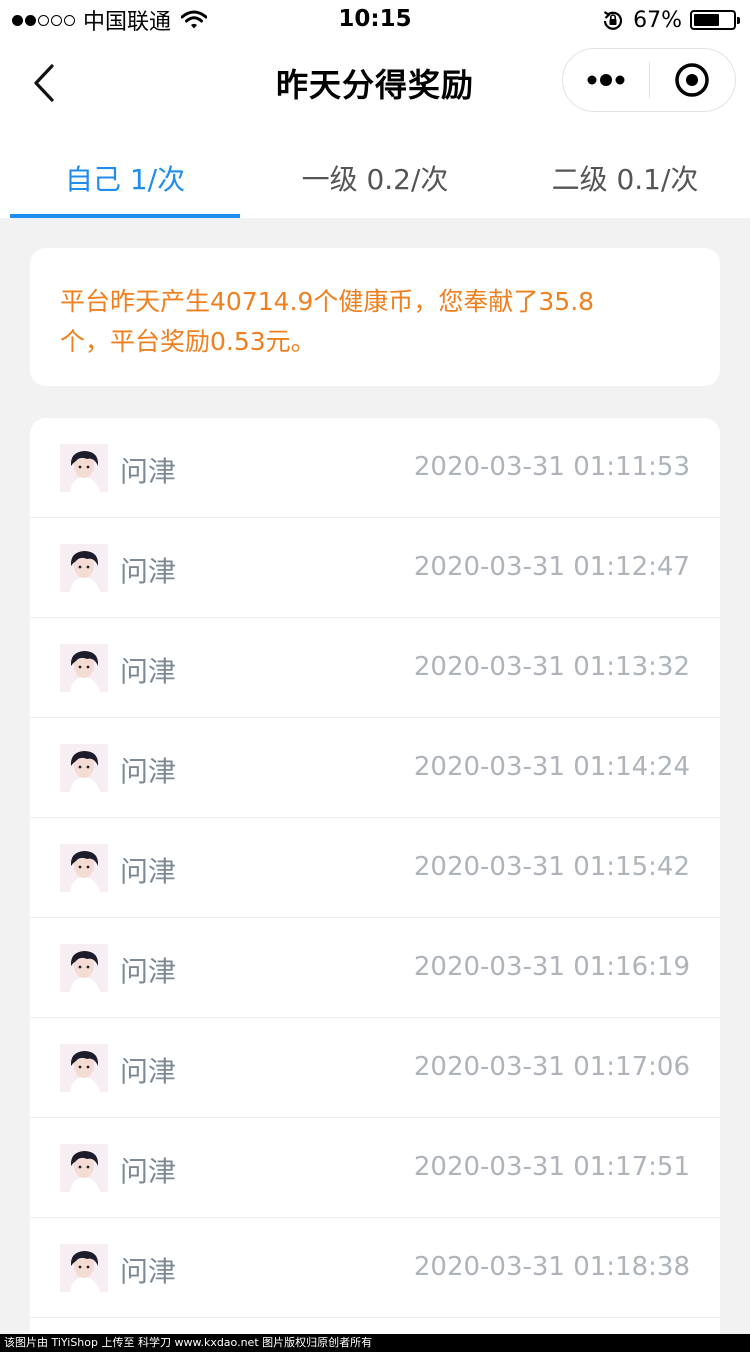 Image resolution: width=750 pixels, height=1352 pixels. I want to click on record-timestamp: 2020-03-31 01:15:42, so click(551, 867).